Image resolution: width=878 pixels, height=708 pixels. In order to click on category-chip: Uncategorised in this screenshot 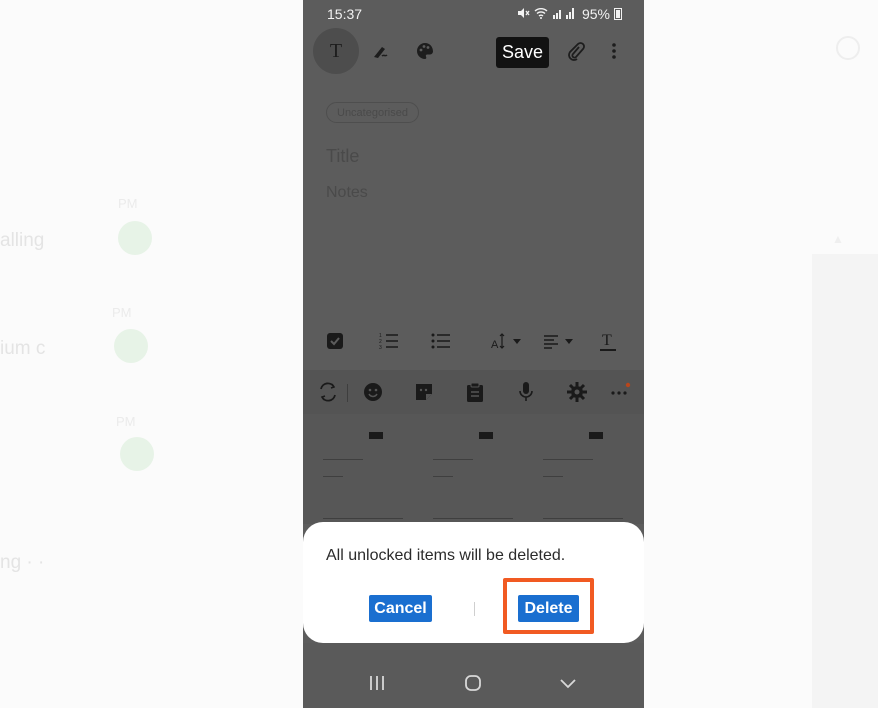, I will do `click(372, 112)`.